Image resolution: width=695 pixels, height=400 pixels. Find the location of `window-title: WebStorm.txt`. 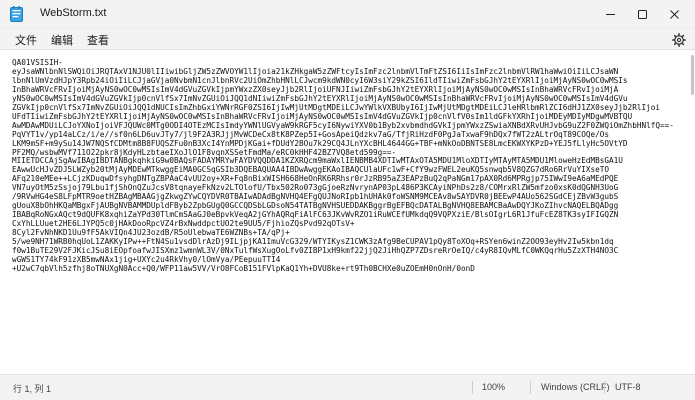

window-title: WebStorm.txt is located at coordinates (73, 13).